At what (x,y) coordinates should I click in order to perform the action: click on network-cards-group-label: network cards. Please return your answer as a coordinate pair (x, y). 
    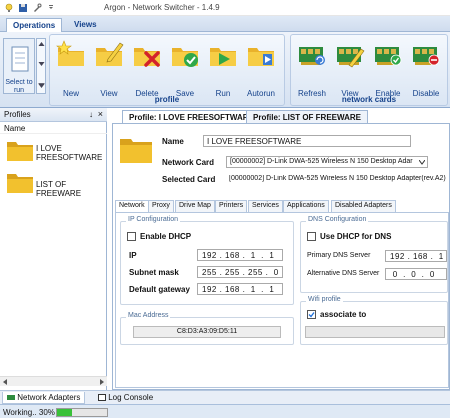
    Looking at the image, I should click on (369, 99).